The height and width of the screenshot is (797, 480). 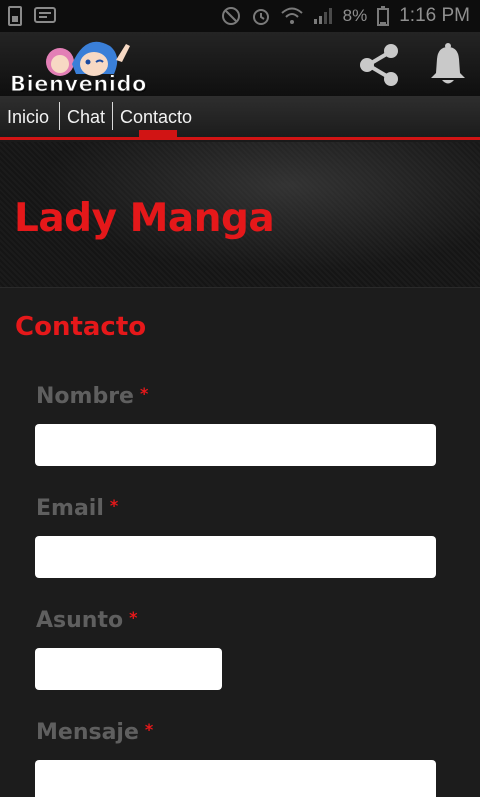 I want to click on share-icon, so click(x=379, y=65).